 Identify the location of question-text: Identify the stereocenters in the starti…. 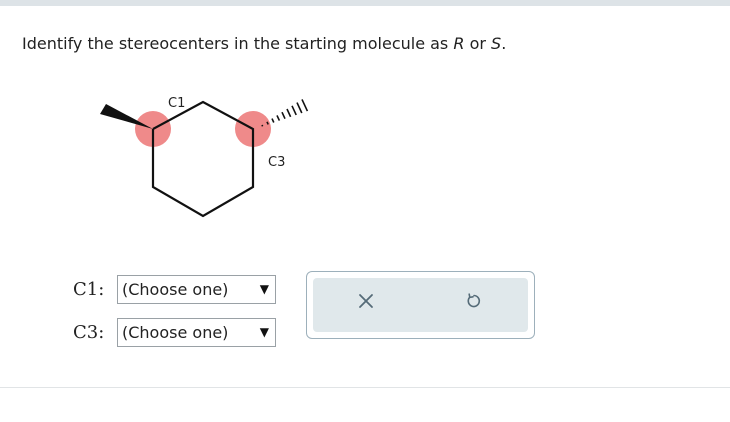
(264, 43).